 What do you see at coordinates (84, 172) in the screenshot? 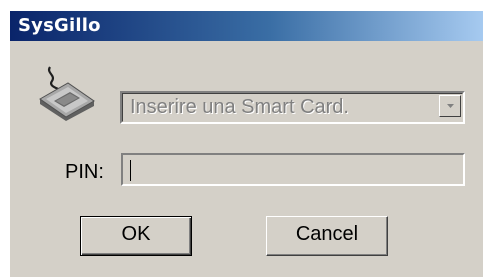
I see `pin-label: PIN:` at bounding box center [84, 172].